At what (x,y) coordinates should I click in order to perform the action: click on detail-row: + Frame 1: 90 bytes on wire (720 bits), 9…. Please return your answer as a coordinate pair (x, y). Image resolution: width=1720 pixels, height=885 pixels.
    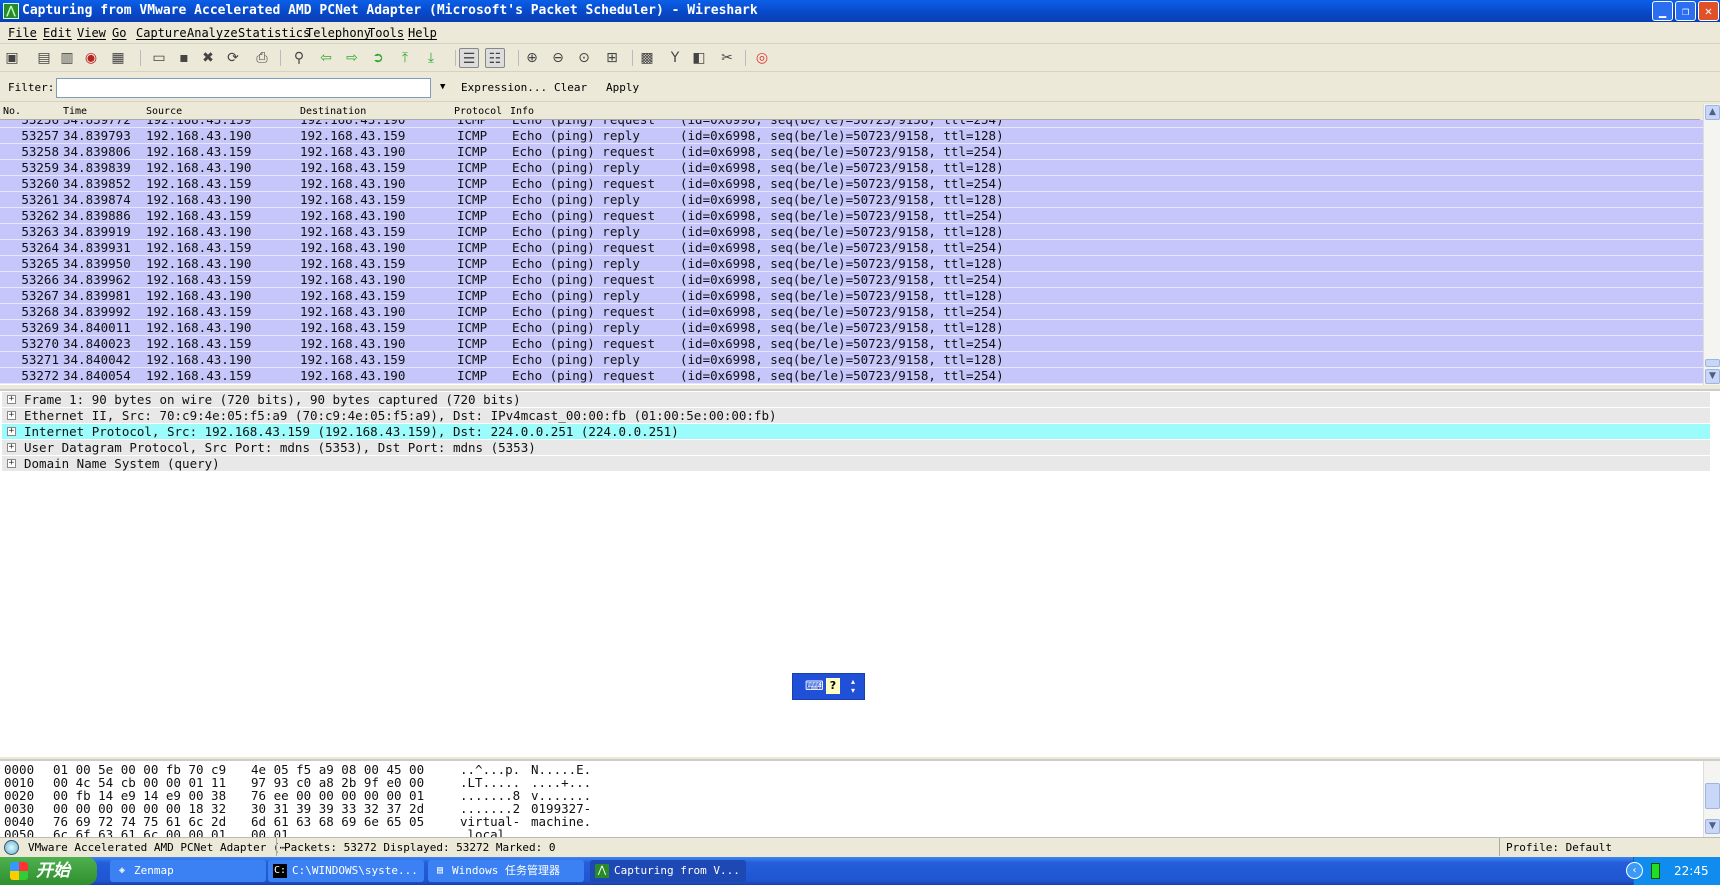
    Looking at the image, I should click on (856, 399).